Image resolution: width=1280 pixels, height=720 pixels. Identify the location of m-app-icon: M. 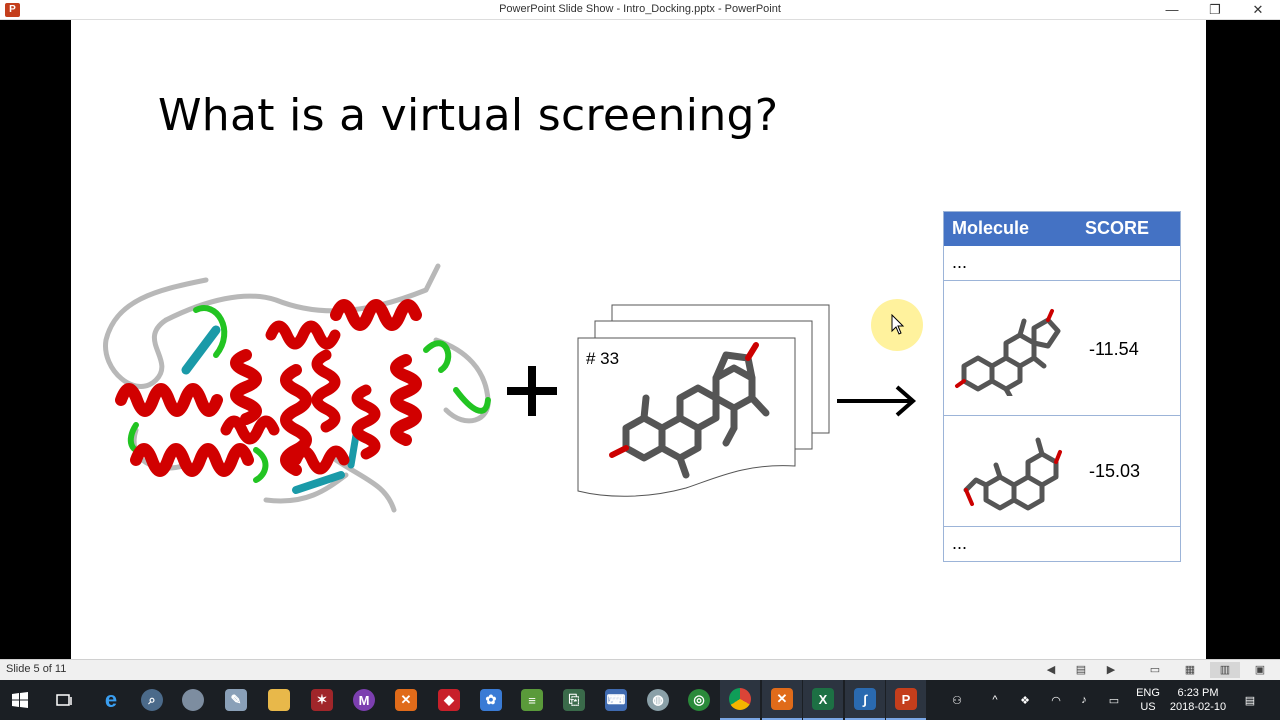
(364, 700).